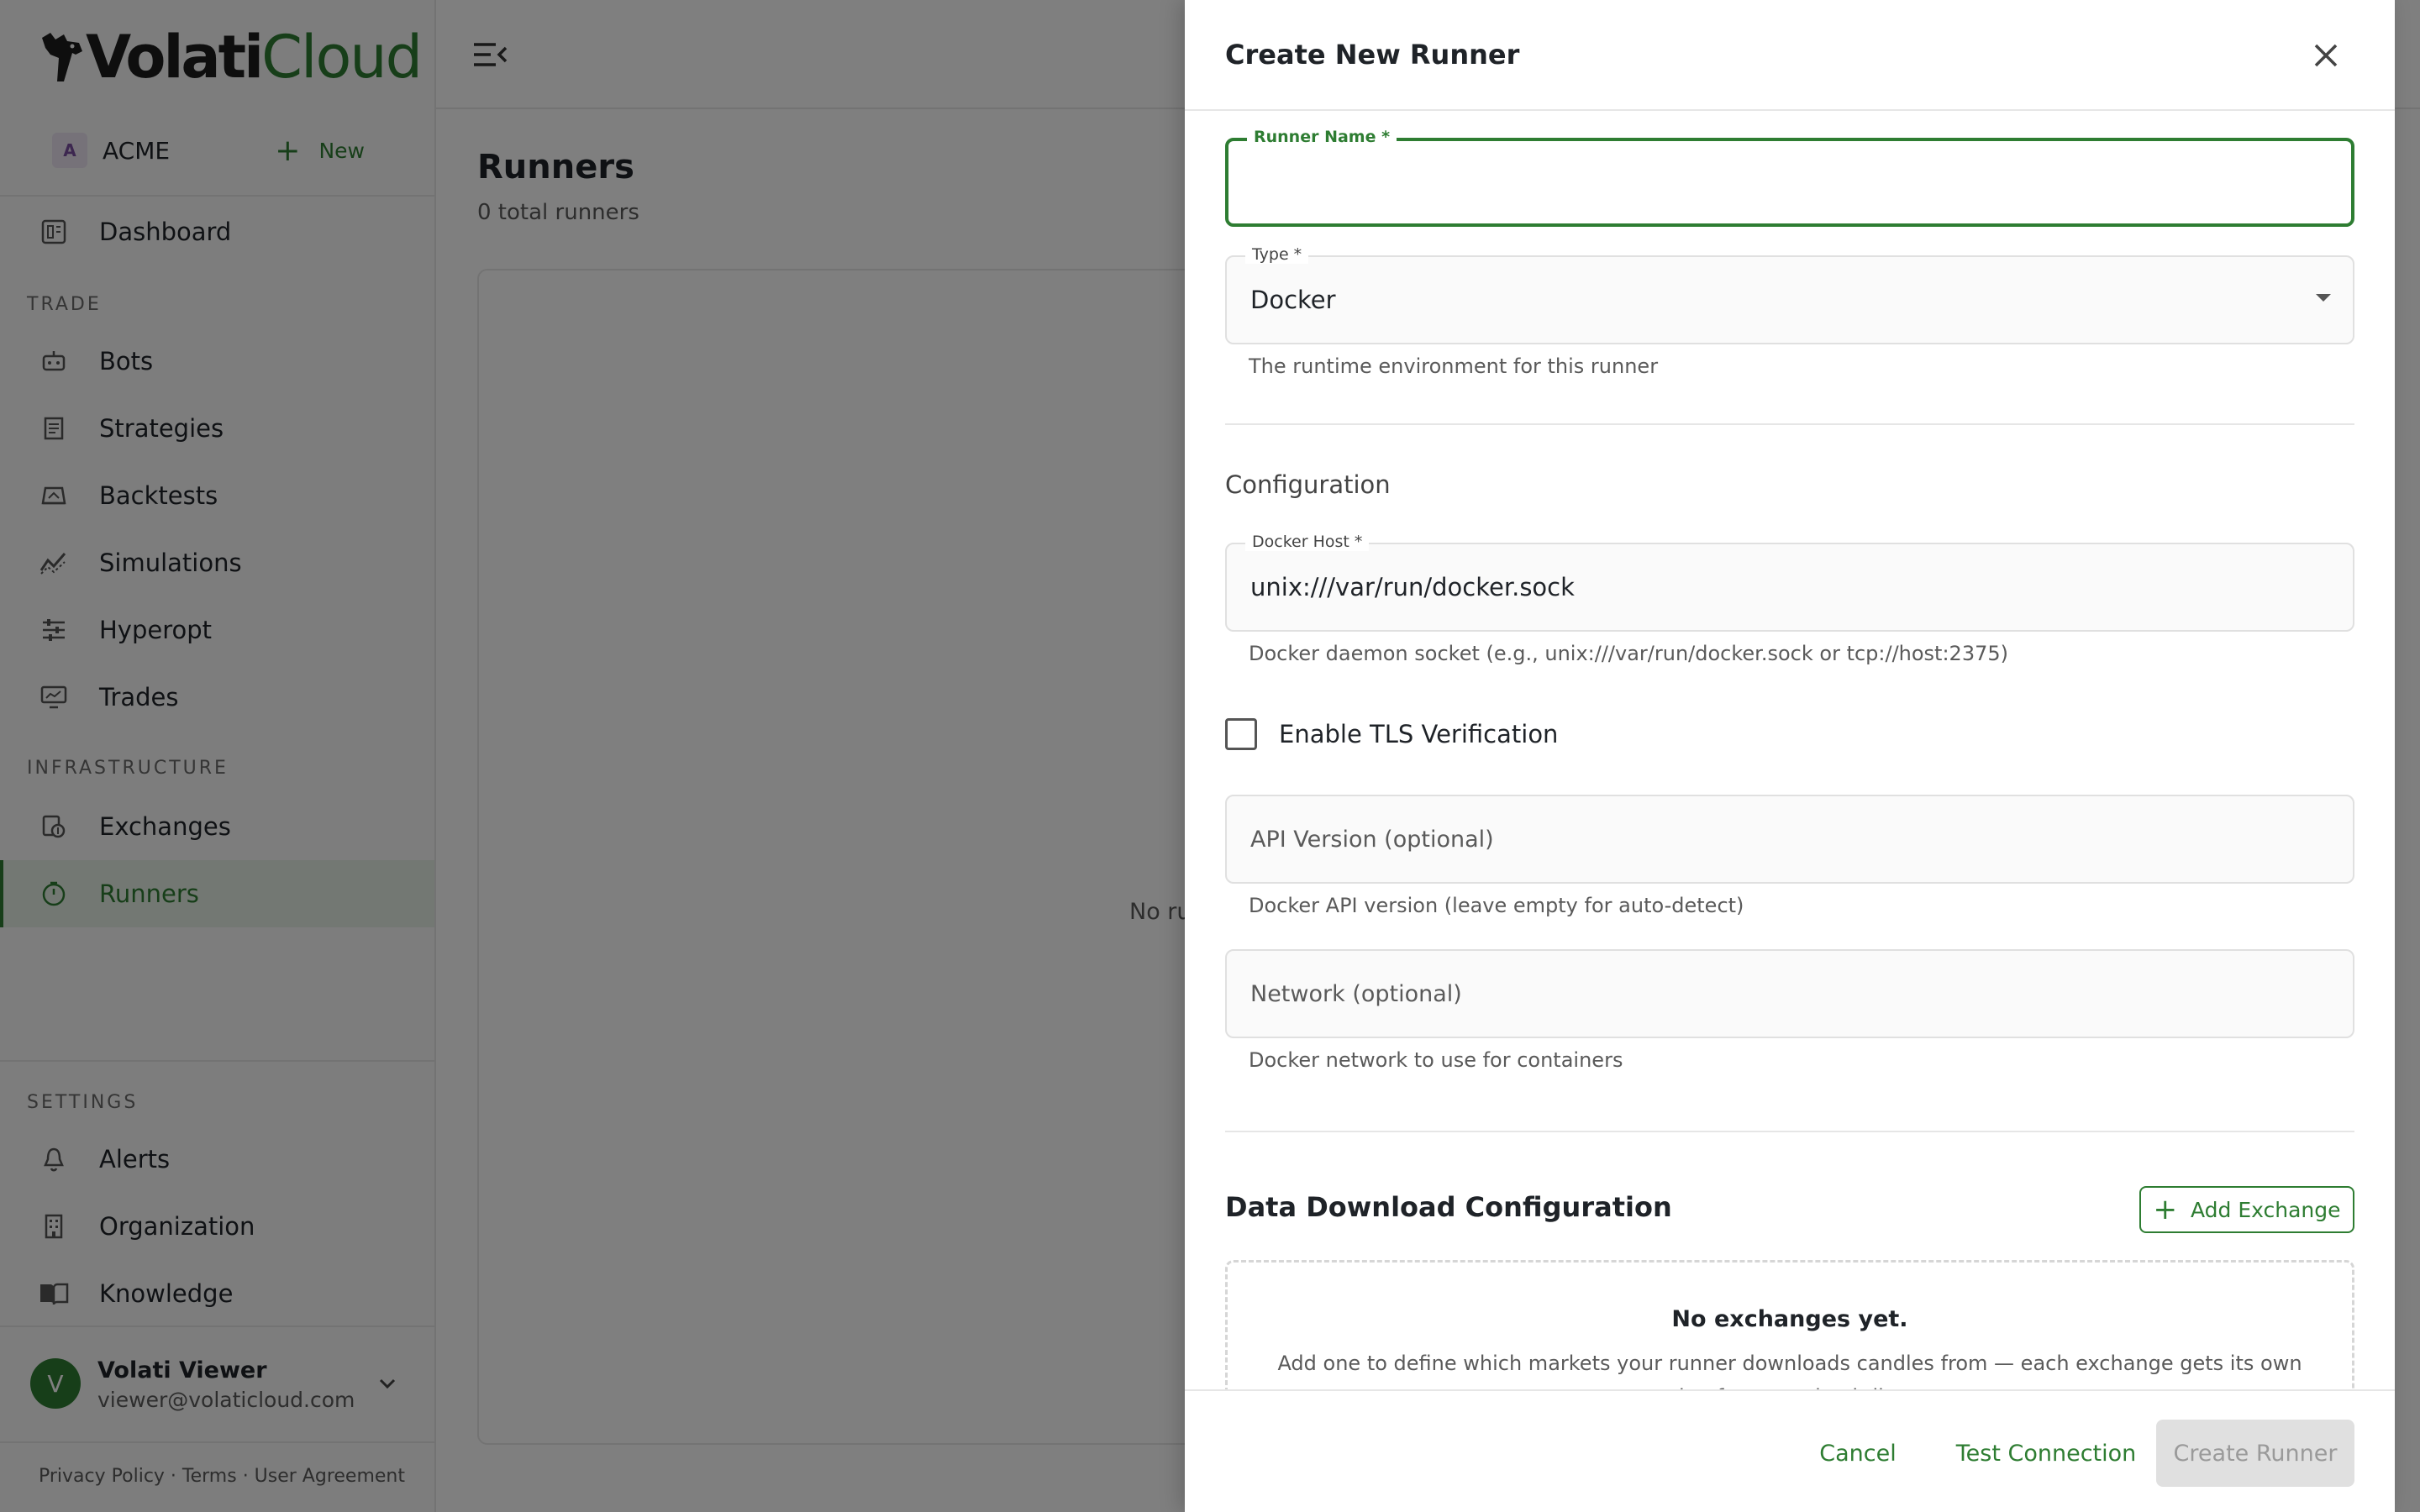 The height and width of the screenshot is (1512, 2420). What do you see at coordinates (2165, 1209) in the screenshot?
I see `plus-icon: +` at bounding box center [2165, 1209].